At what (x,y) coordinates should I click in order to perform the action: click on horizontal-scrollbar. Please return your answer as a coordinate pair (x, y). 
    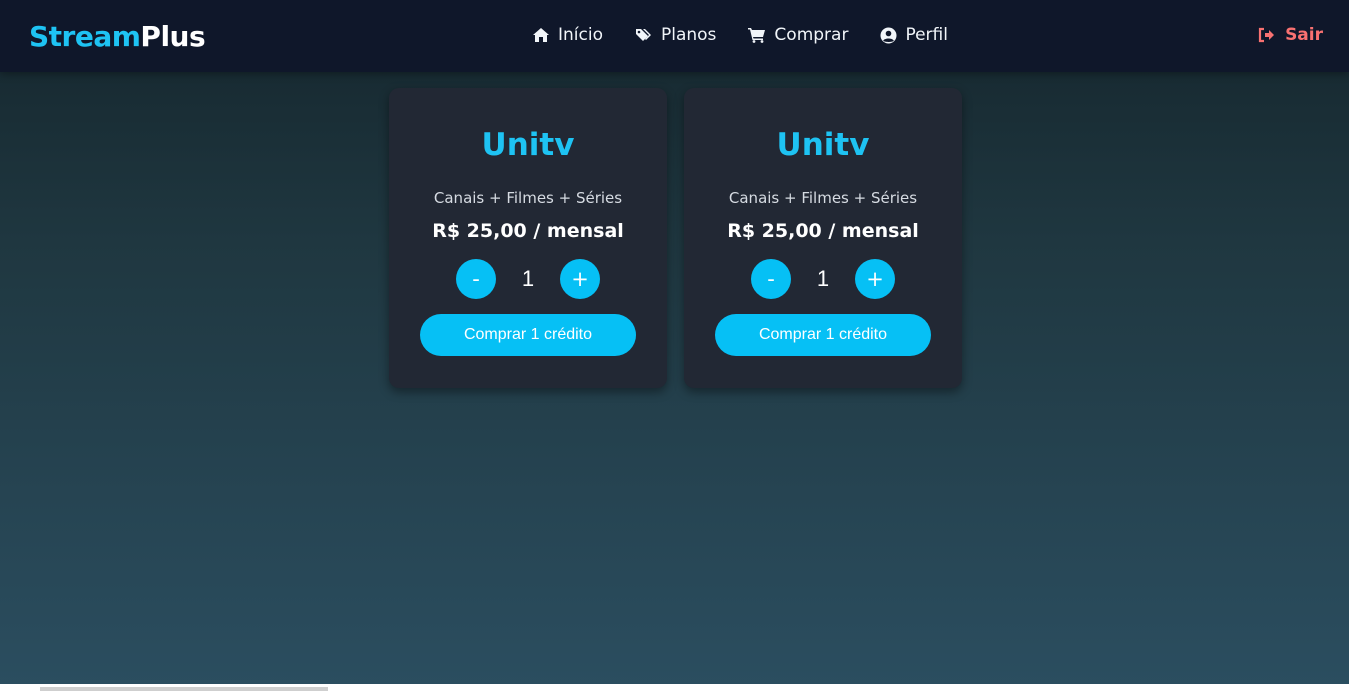
    Looking at the image, I should click on (674, 687).